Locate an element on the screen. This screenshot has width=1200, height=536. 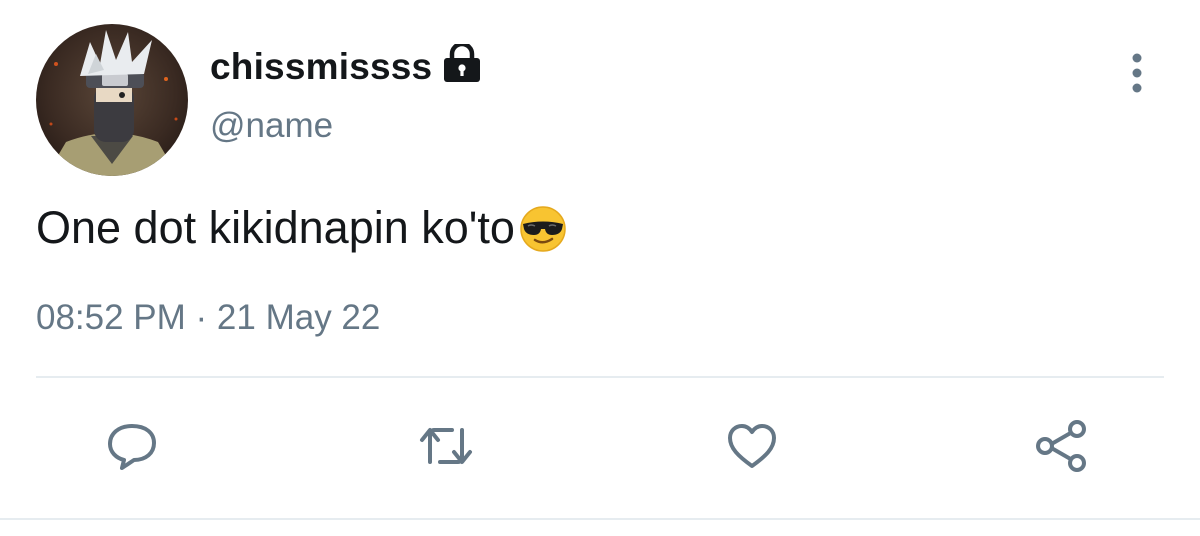
retweet-icon is located at coordinates (446, 448).